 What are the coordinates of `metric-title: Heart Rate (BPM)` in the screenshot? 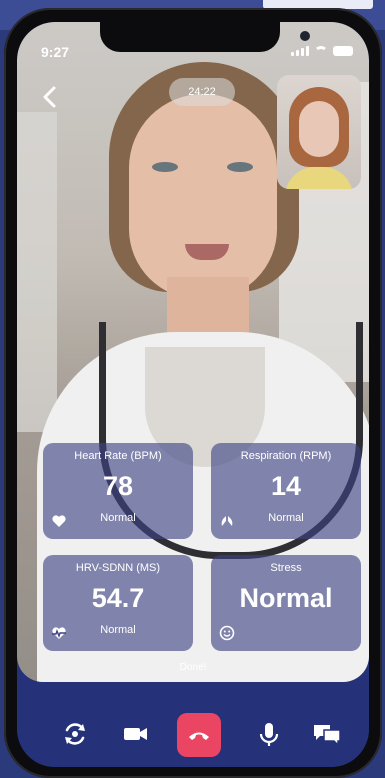 It's located at (118, 456).